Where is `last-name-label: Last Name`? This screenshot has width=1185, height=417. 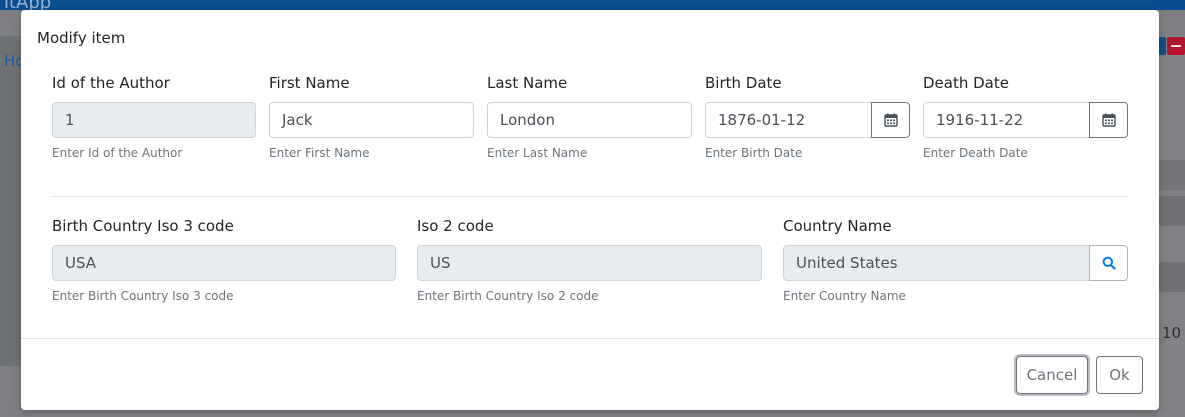 last-name-label: Last Name is located at coordinates (527, 83).